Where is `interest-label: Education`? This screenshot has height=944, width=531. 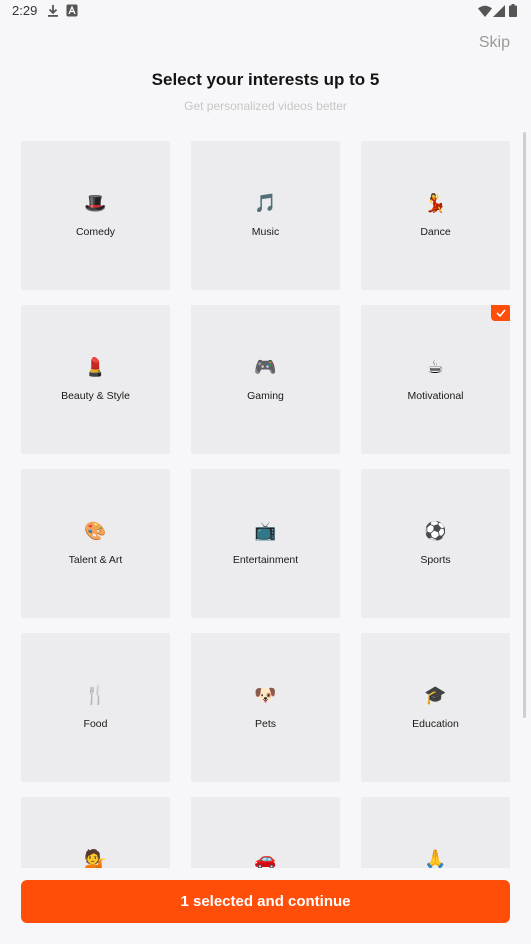 interest-label: Education is located at coordinates (435, 724).